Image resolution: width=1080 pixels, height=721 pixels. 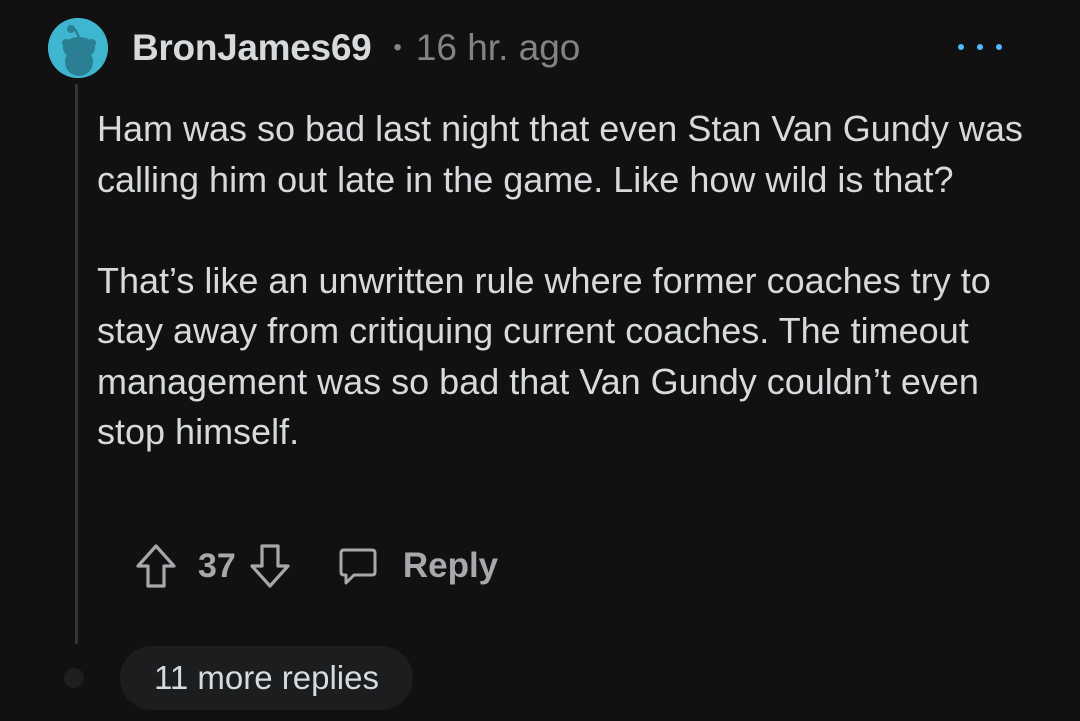 I want to click on comment-header: BronJames69 • 16 hr. ago, so click(x=356, y=48).